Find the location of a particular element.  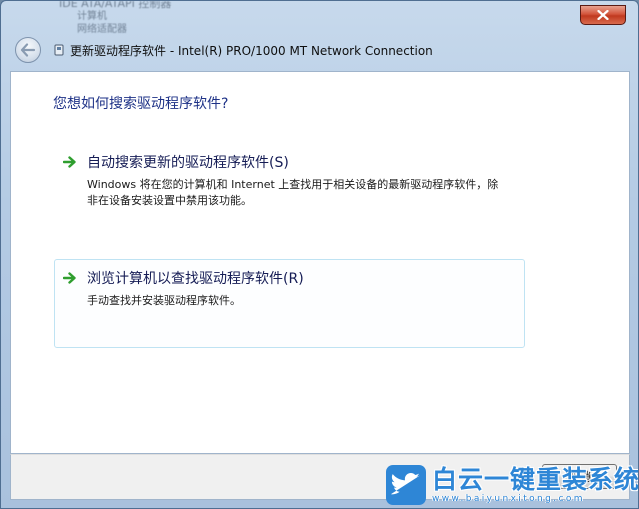

back-button is located at coordinates (28, 50).